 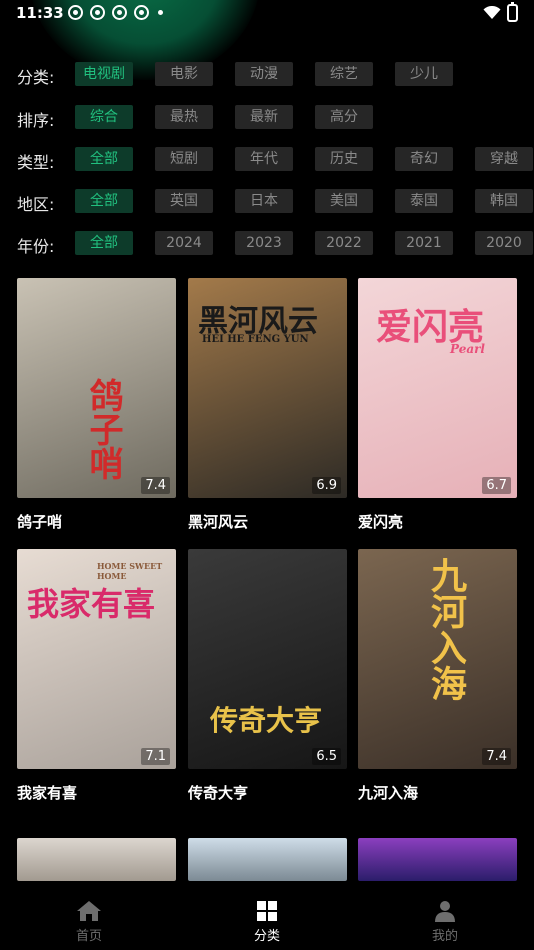 What do you see at coordinates (267, 659) in the screenshot?
I see `show-poster: 传奇大亨 6.5` at bounding box center [267, 659].